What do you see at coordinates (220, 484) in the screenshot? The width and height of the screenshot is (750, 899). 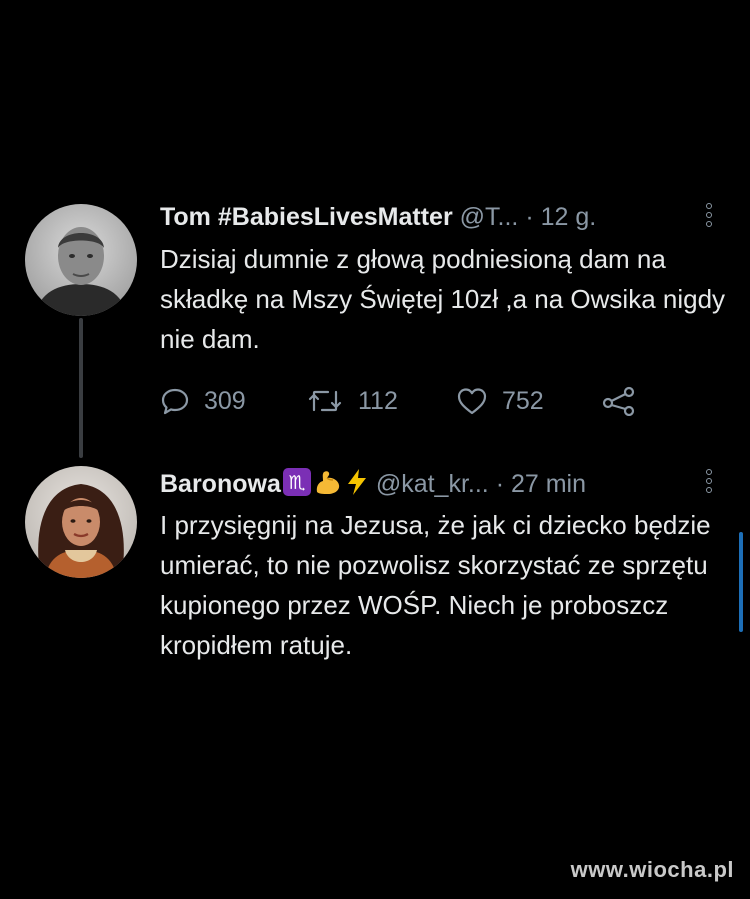 I see `display-name: Baronowa` at bounding box center [220, 484].